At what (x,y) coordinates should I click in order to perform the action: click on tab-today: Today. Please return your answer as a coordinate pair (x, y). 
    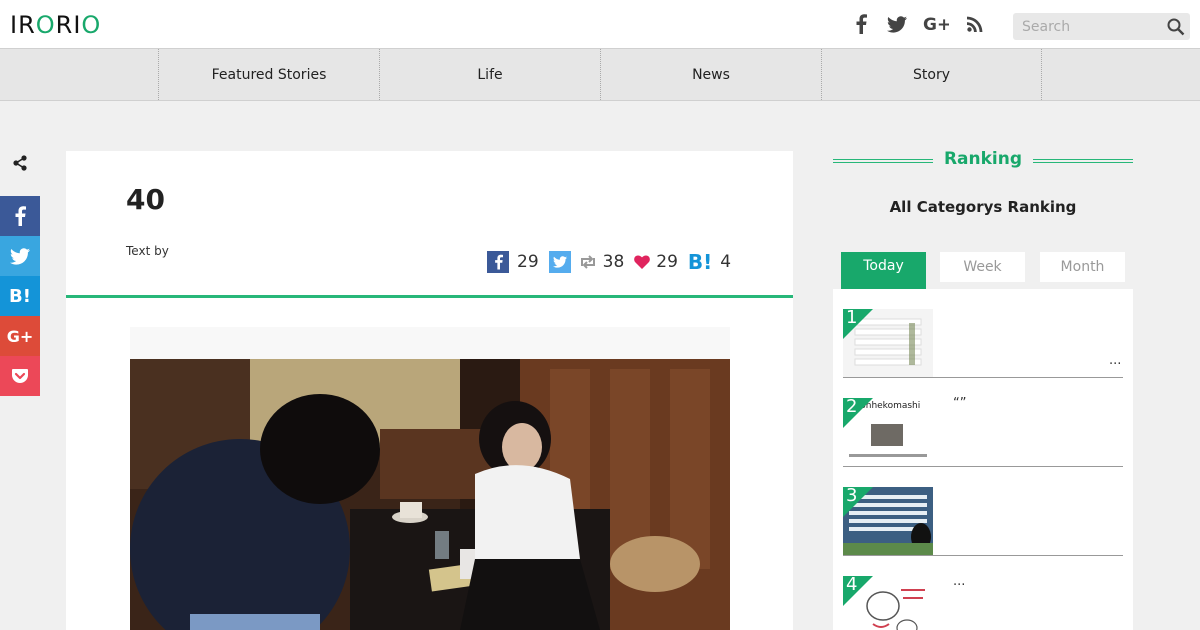
    Looking at the image, I should click on (883, 270).